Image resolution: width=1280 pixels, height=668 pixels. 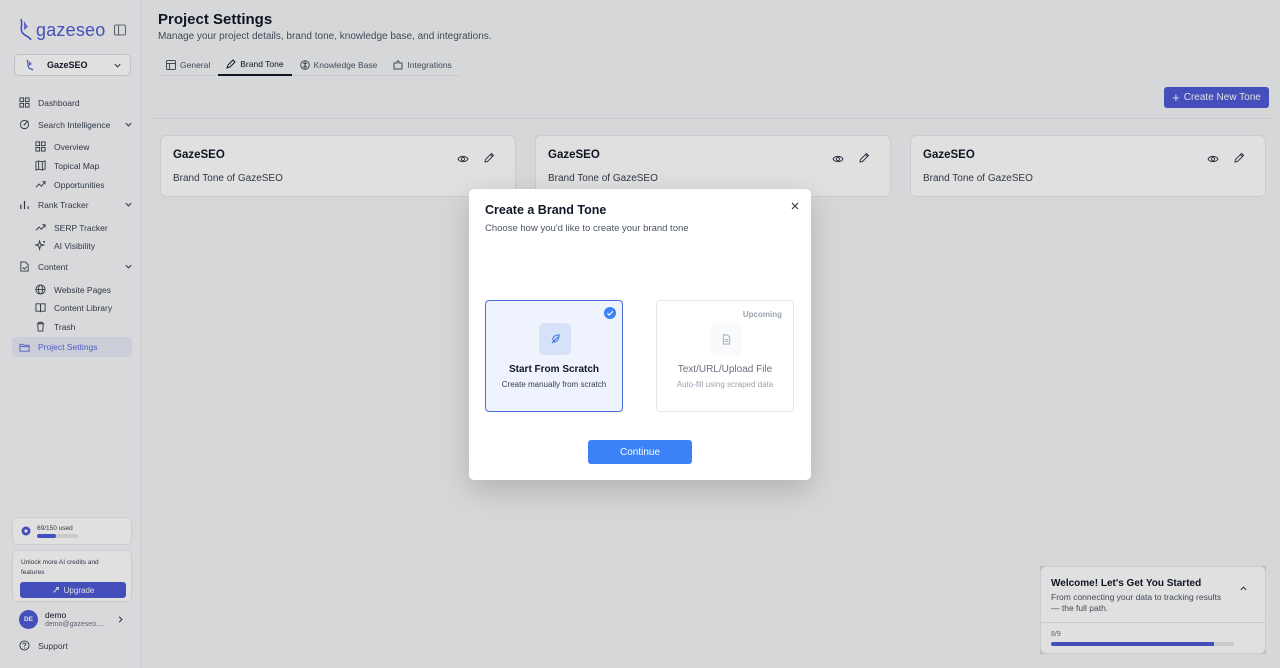 I want to click on modal-title: Create a Brand Tone, so click(x=546, y=210).